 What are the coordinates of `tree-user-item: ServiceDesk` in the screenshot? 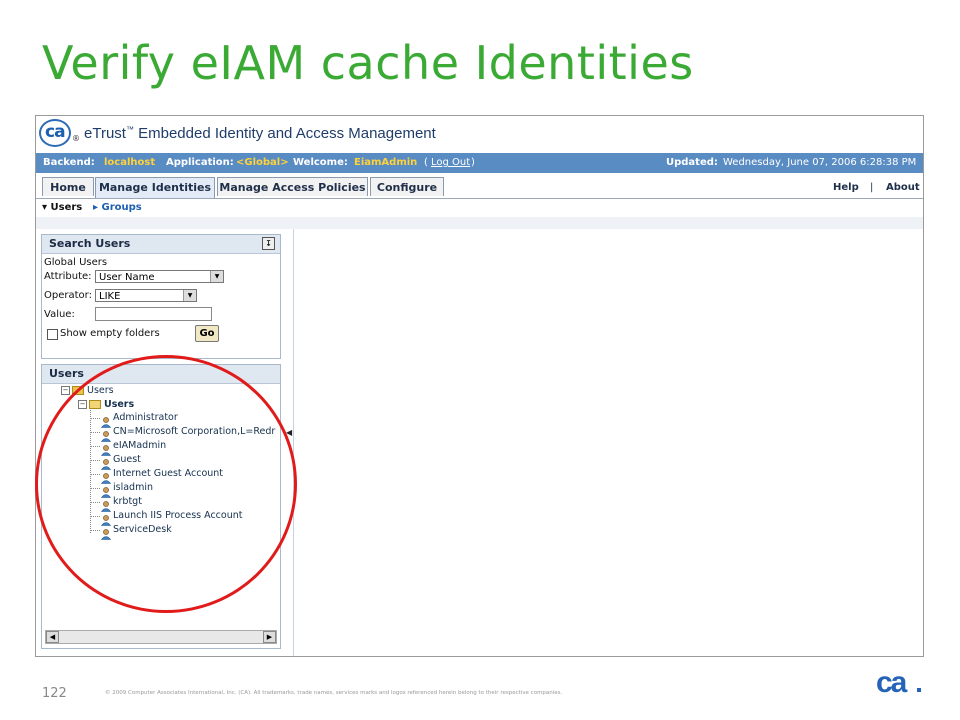 It's located at (142, 529).